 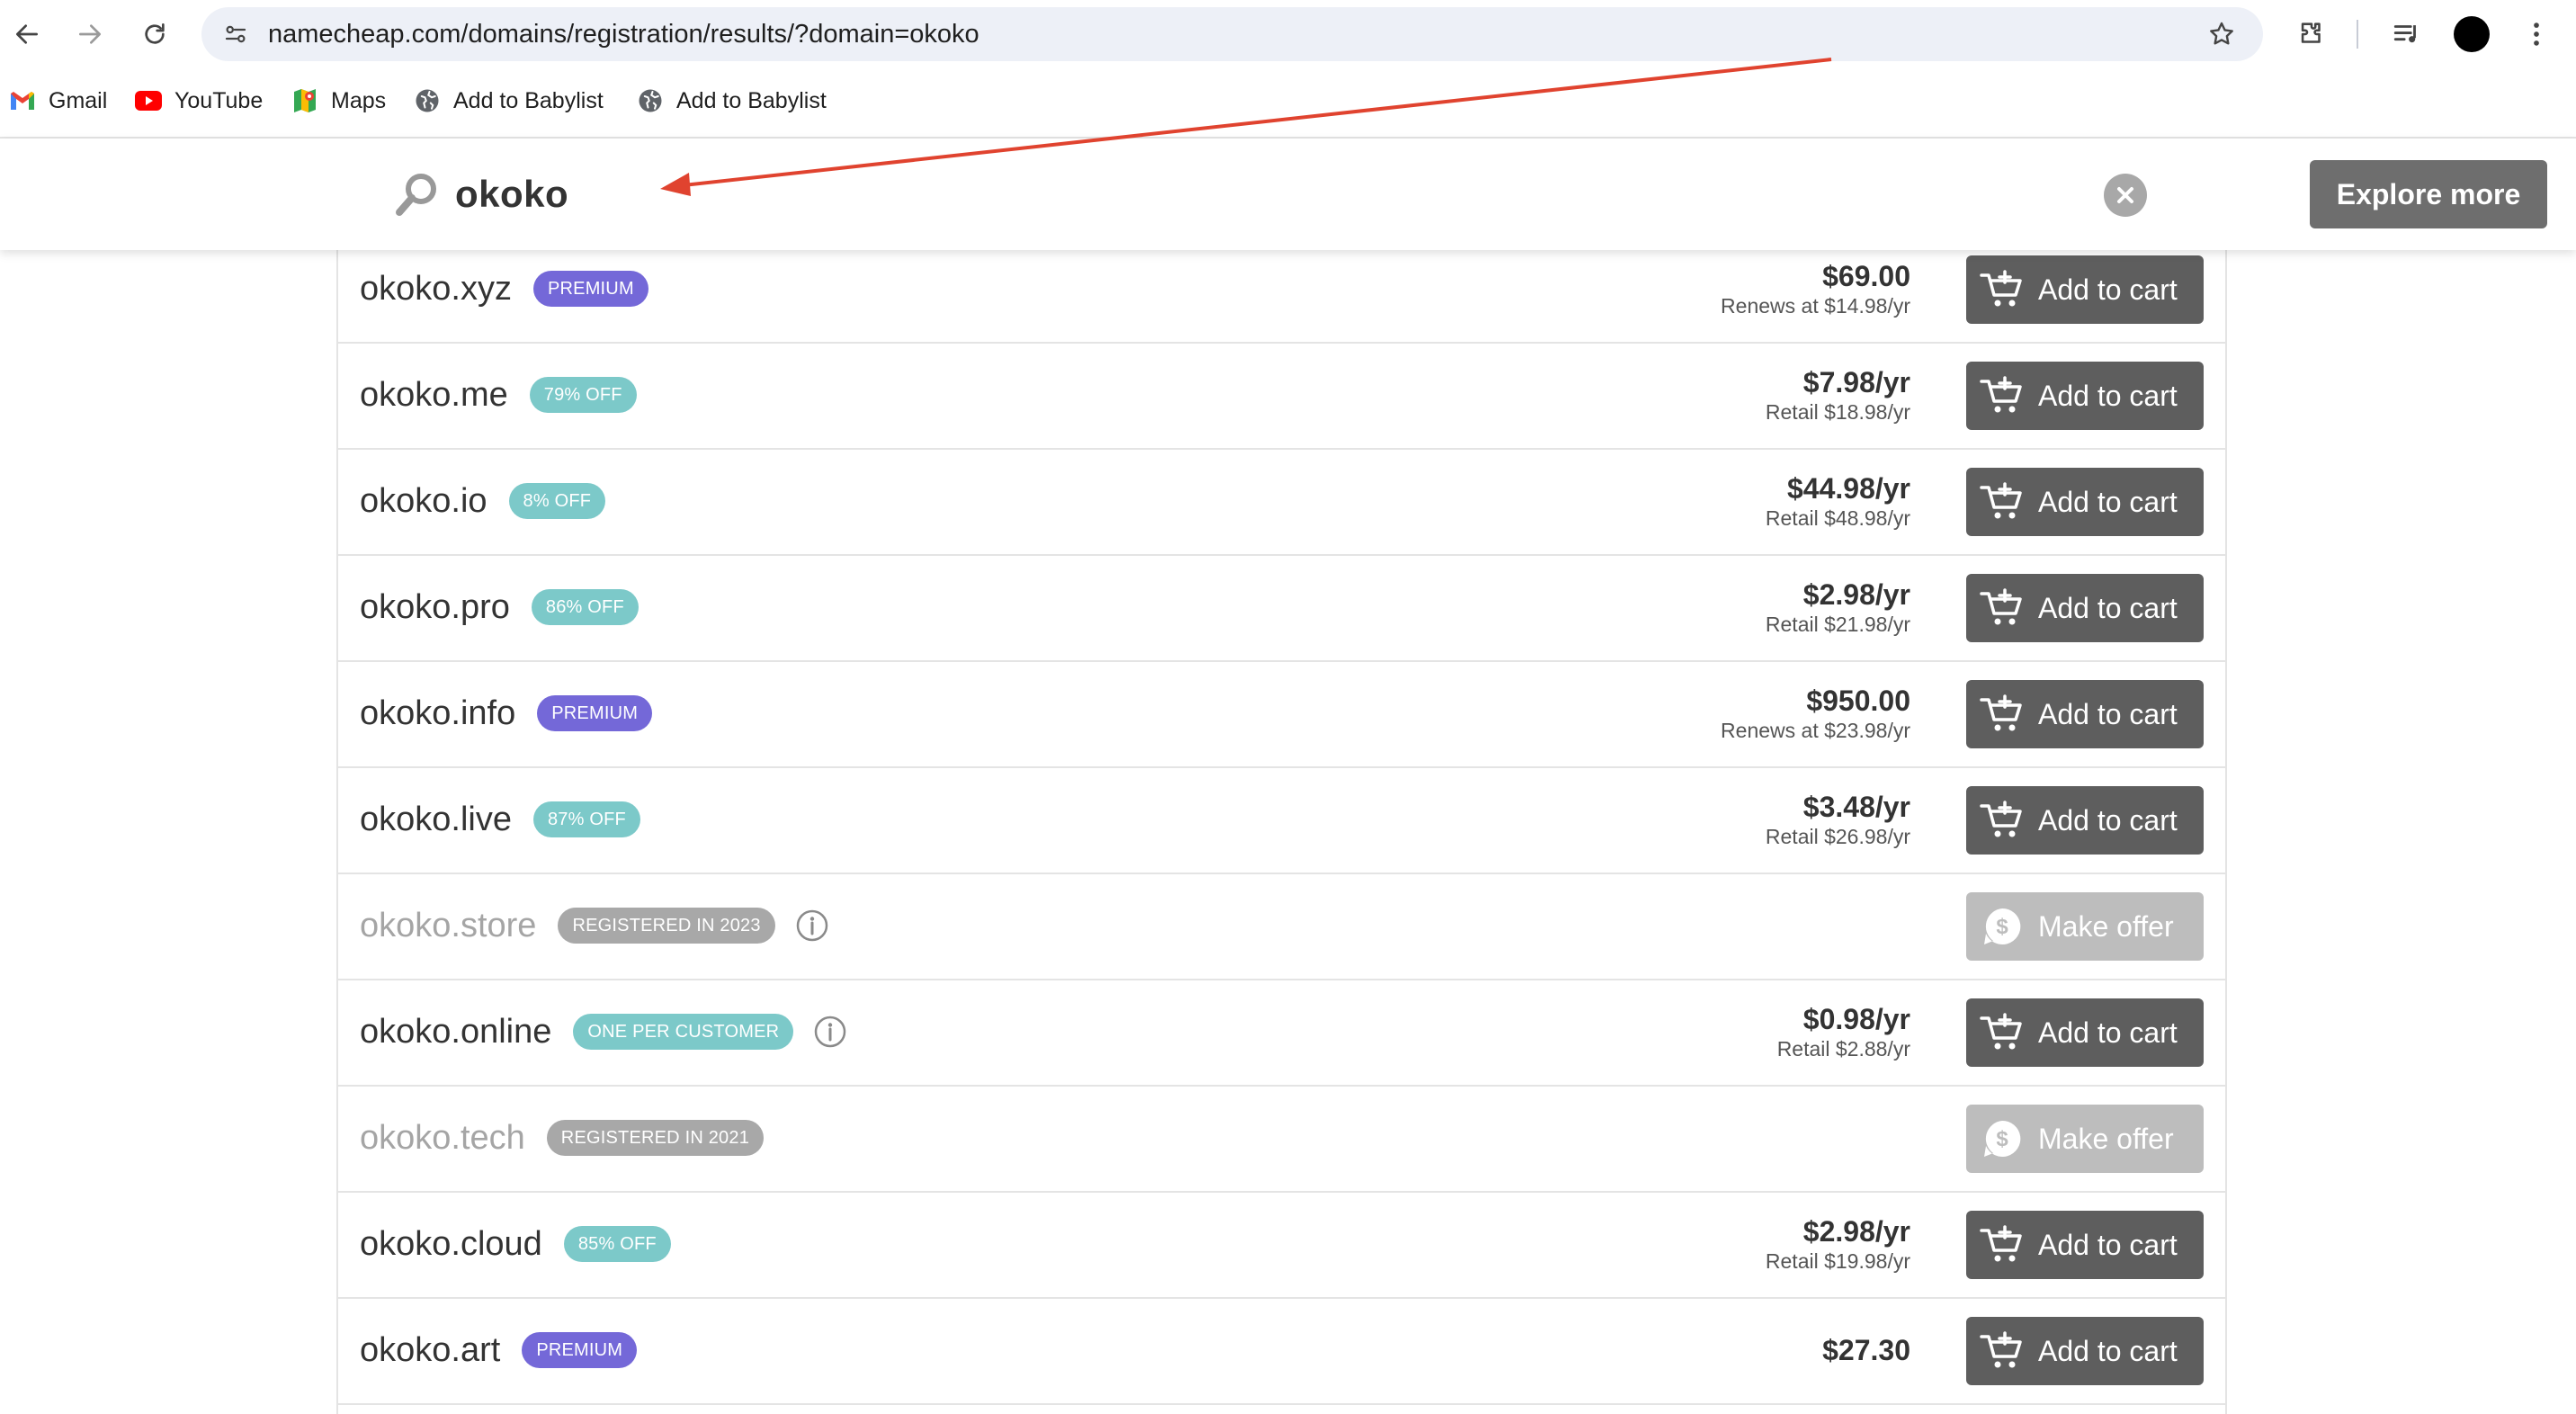 What do you see at coordinates (2471, 34) in the screenshot?
I see `profile-avatar` at bounding box center [2471, 34].